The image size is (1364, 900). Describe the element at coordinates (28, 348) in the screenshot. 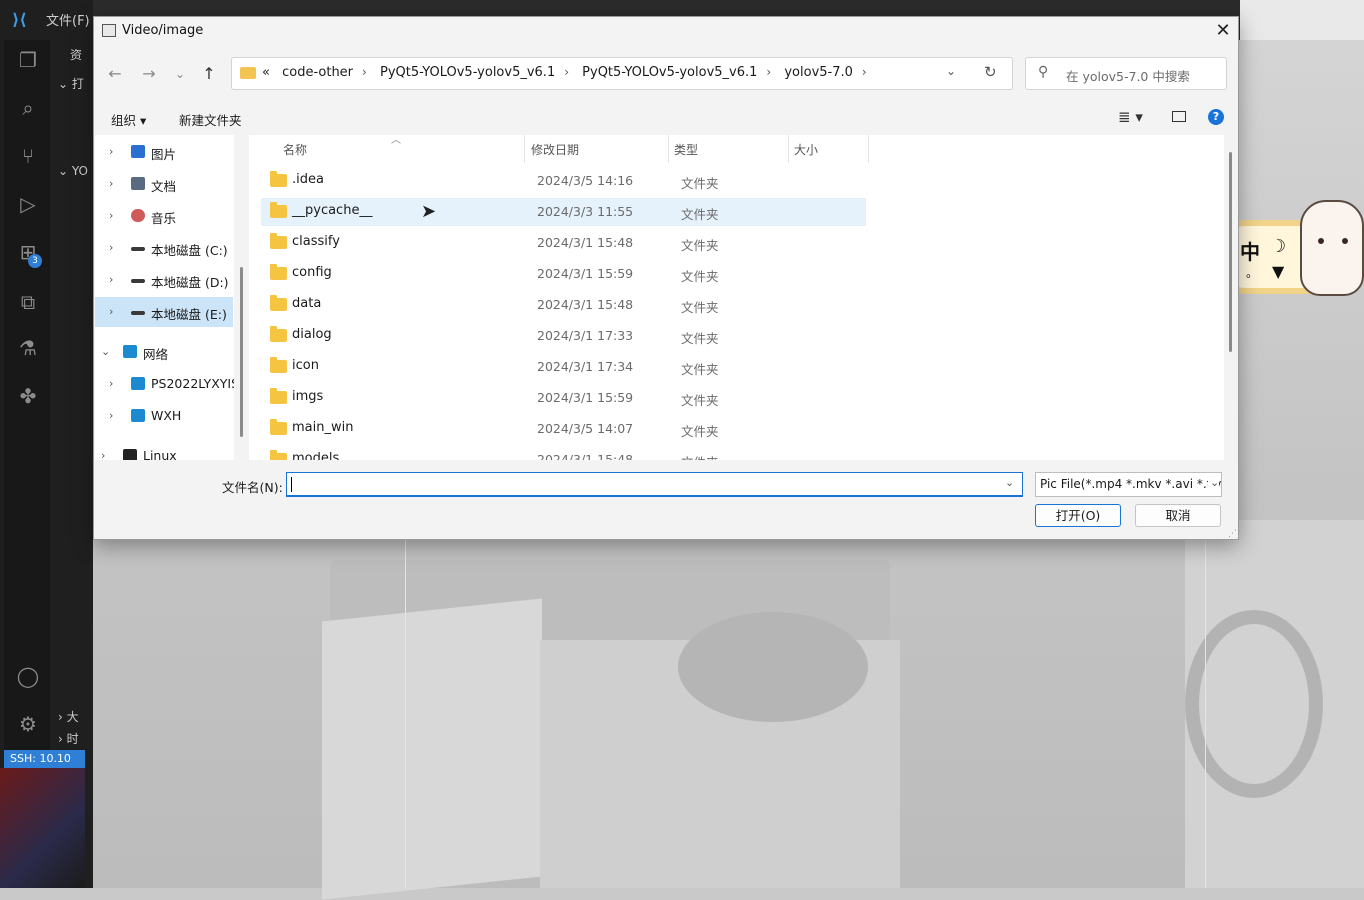

I see `testing-icon: ⚗` at that location.